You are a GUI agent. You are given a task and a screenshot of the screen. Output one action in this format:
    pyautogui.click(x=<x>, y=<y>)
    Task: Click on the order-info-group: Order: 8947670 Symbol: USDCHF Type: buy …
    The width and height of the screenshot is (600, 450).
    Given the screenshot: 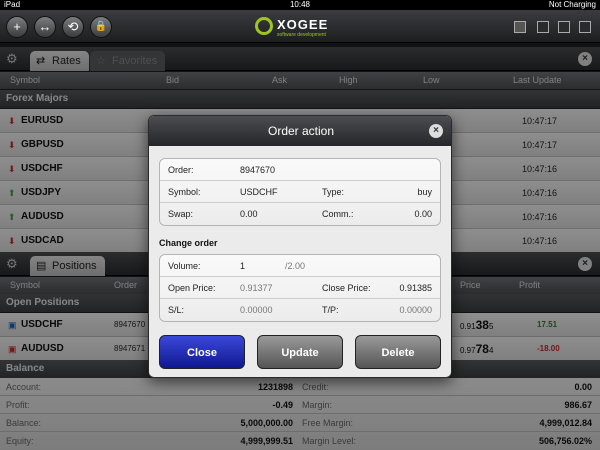 What is the action you would take?
    pyautogui.click(x=300, y=192)
    